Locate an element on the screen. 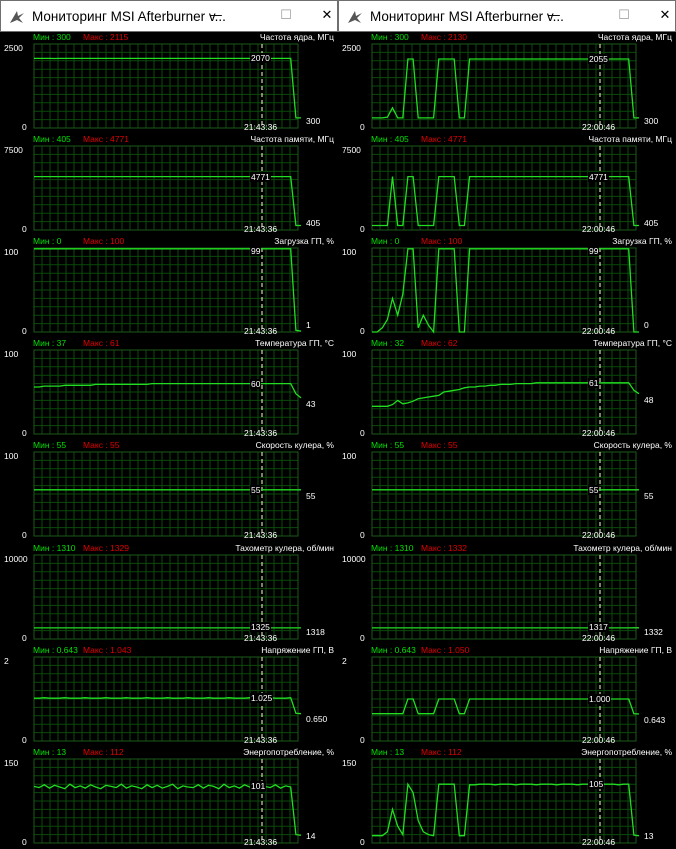 The image size is (676, 849). cursor-value: 1.025 is located at coordinates (262, 697).